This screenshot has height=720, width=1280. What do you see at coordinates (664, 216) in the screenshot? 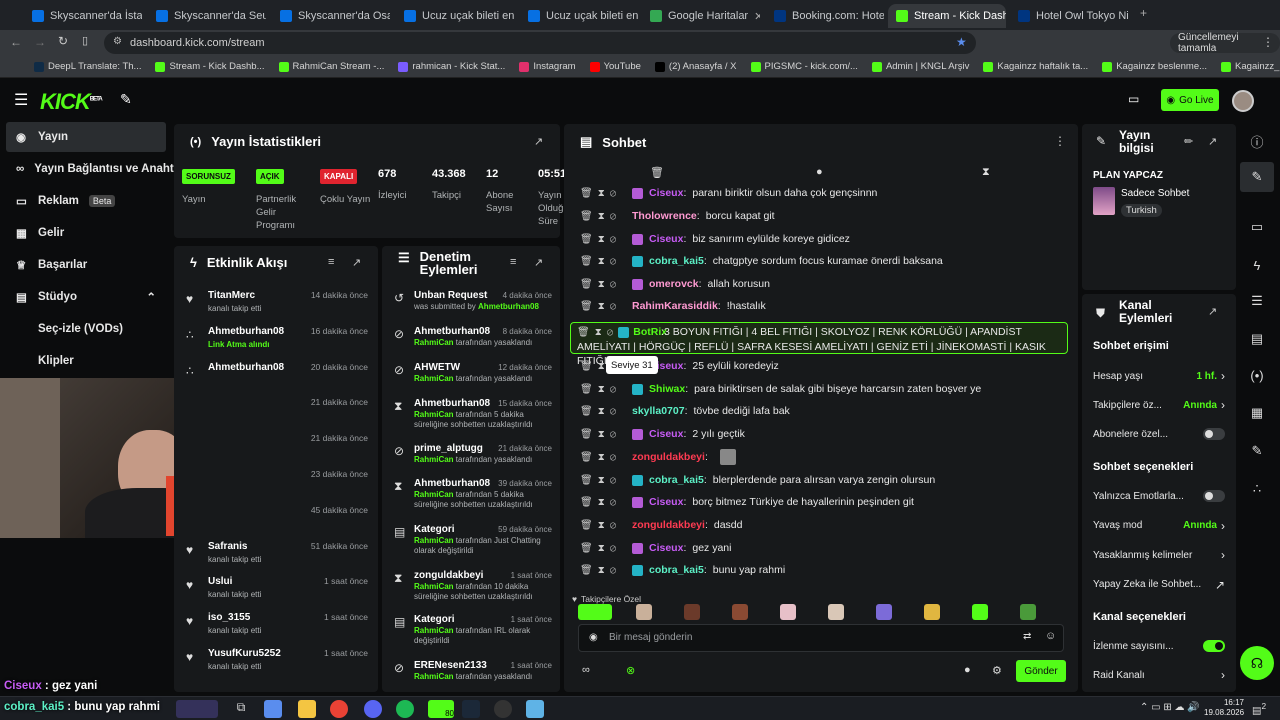
I see `chat-username: Tholowrence` at bounding box center [664, 216].